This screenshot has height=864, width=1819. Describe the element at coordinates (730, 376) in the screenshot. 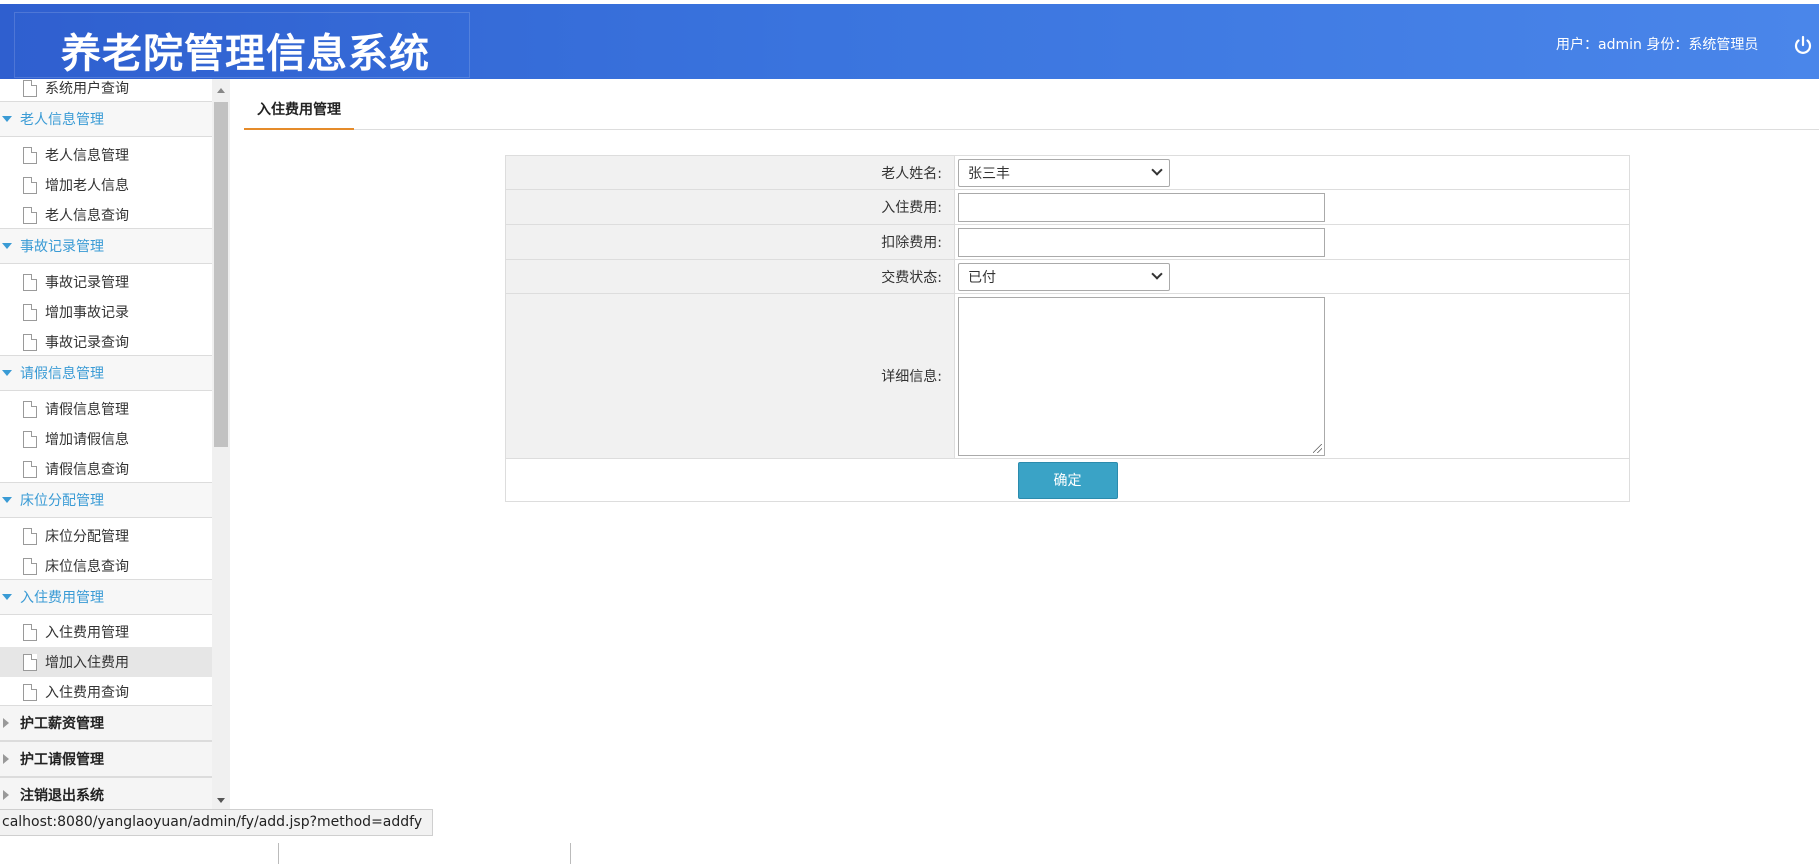

I see `detail-label: 详细信息:` at that location.